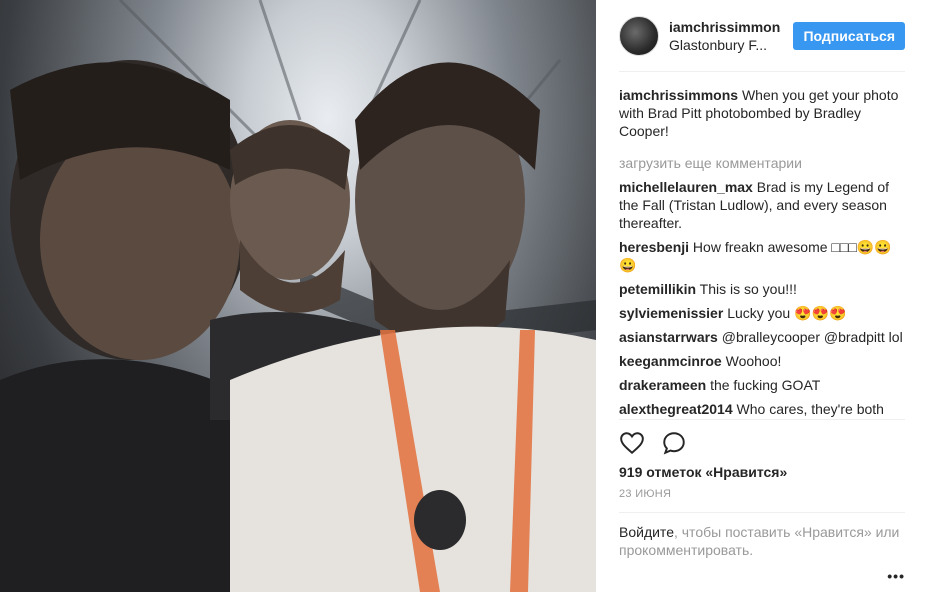 This screenshot has height=592, width=927. What do you see at coordinates (753, 361) in the screenshot?
I see `comment-text: Woohoo!` at bounding box center [753, 361].